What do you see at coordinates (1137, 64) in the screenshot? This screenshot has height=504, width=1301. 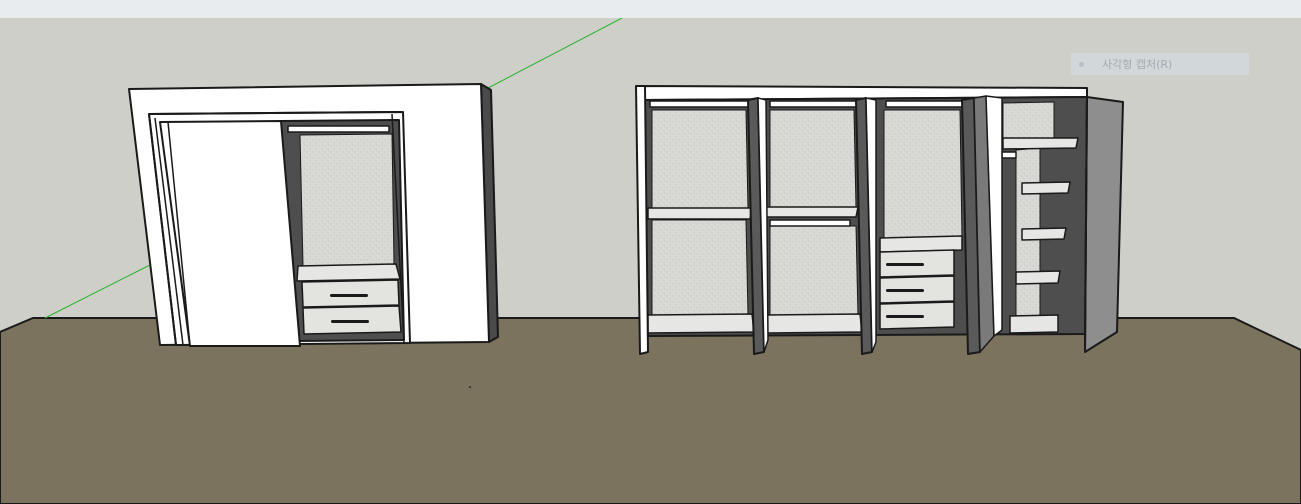 I see `tooltip-label: 사각형 캡처(R)` at bounding box center [1137, 64].